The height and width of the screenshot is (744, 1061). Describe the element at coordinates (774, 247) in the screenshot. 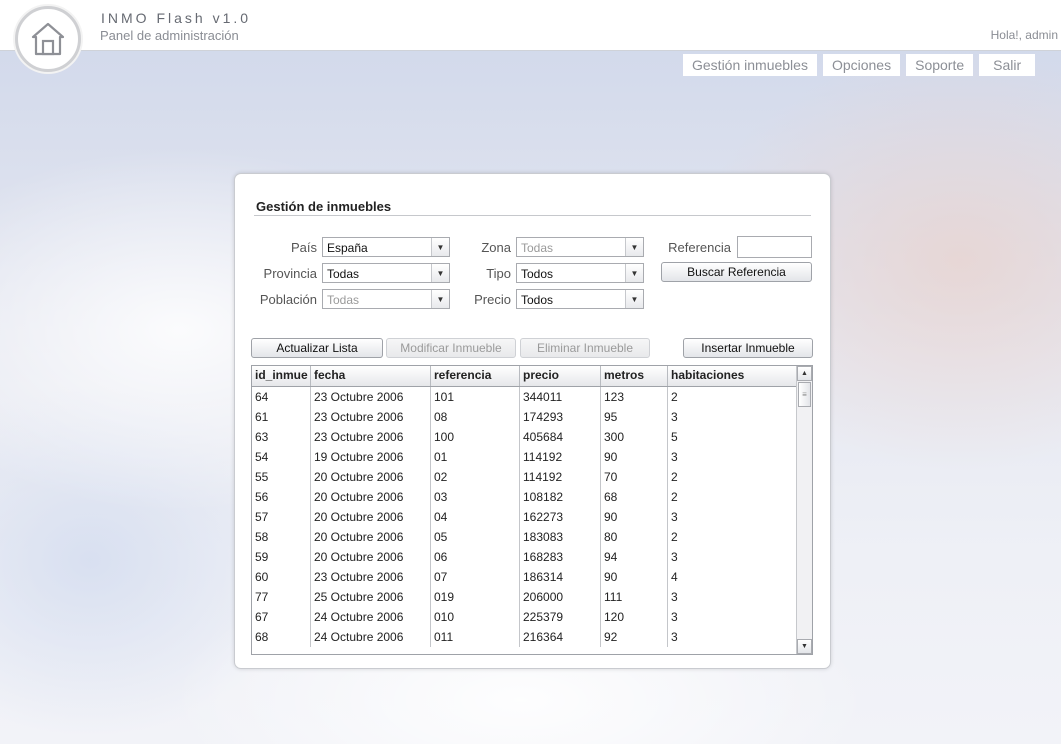

I see `referencia-input` at that location.